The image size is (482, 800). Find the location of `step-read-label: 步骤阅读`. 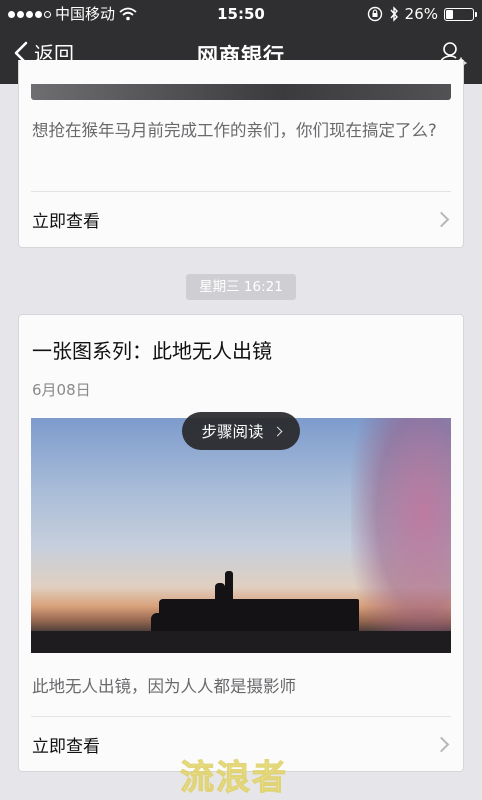

step-read-label: 步骤阅读 is located at coordinates (232, 432).